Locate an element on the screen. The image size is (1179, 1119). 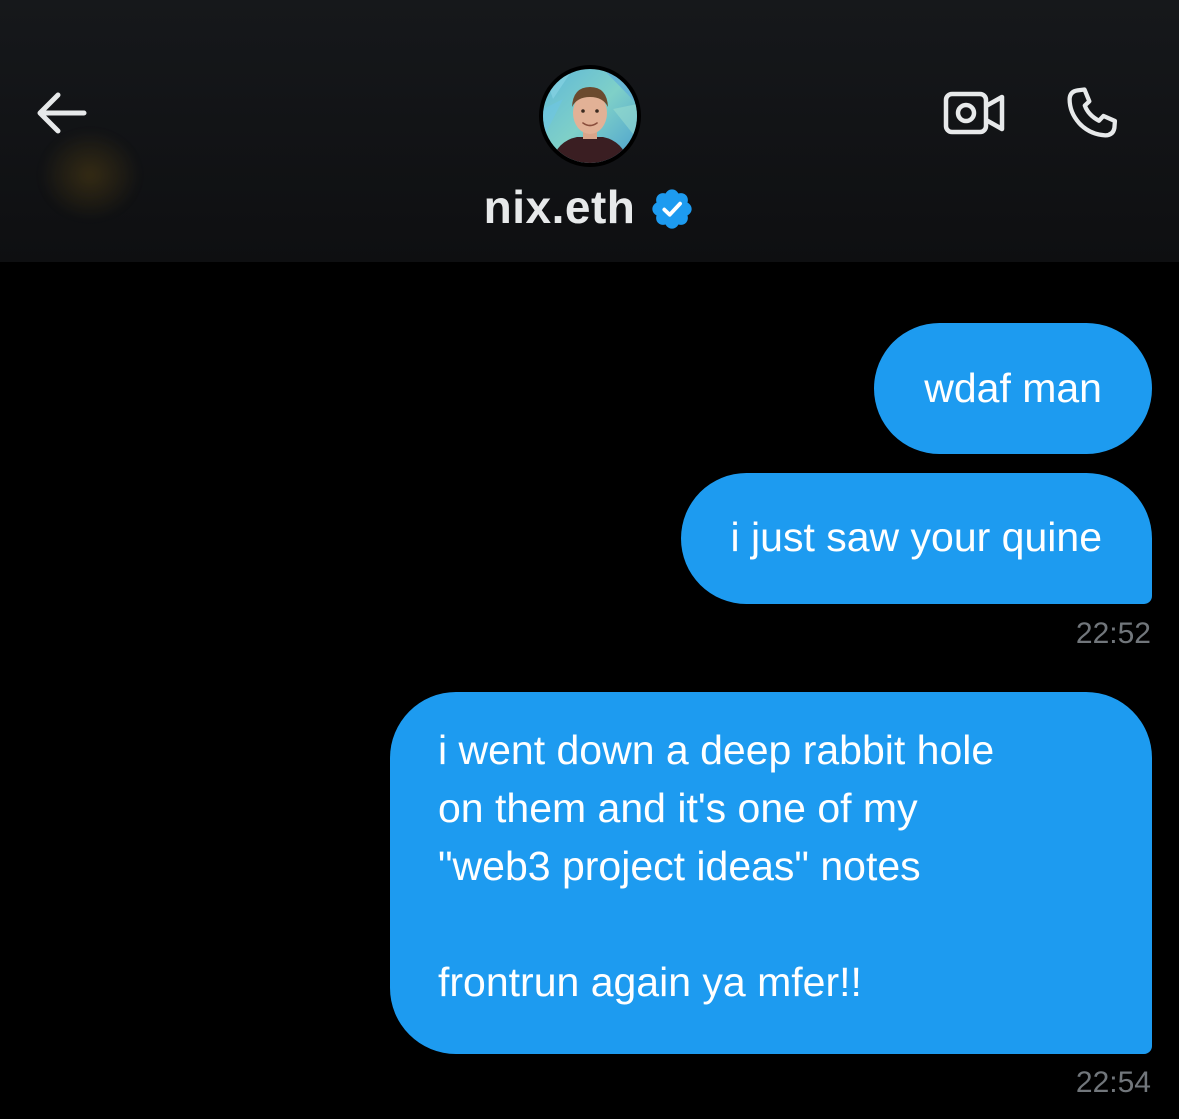
back-button is located at coordinates (61, 113).